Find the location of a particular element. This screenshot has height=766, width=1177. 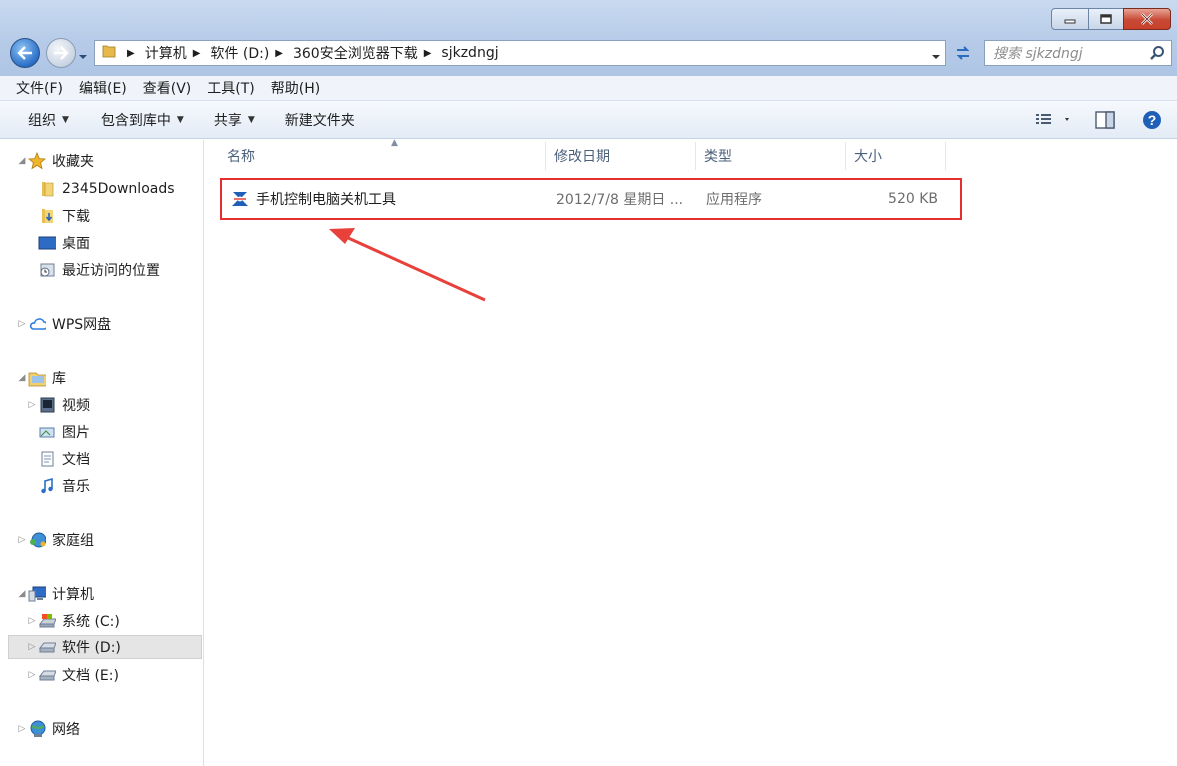

menu-view: 查看(V) is located at coordinates (167, 88).